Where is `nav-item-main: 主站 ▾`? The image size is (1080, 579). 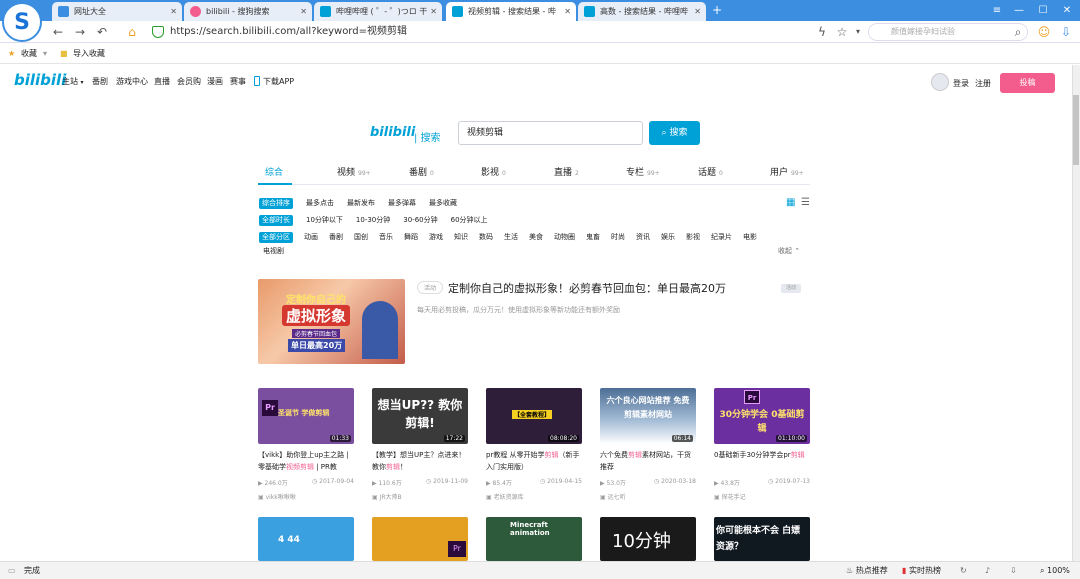
nav-item-main: 主站 ▾ is located at coordinates (73, 81).